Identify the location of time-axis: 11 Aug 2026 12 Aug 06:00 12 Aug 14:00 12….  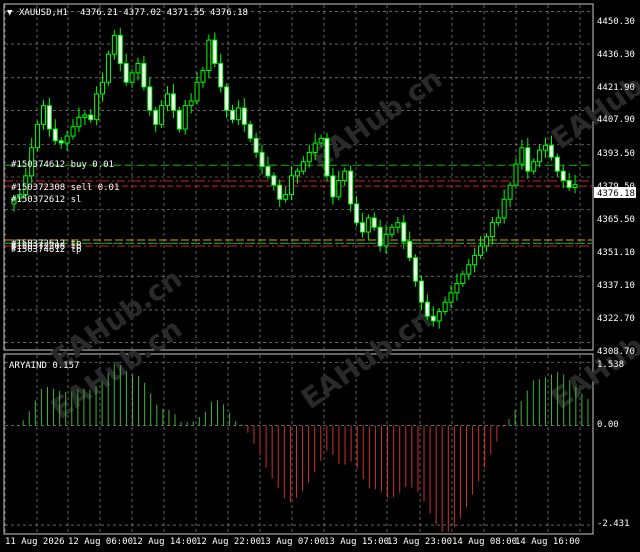
(292, 542).